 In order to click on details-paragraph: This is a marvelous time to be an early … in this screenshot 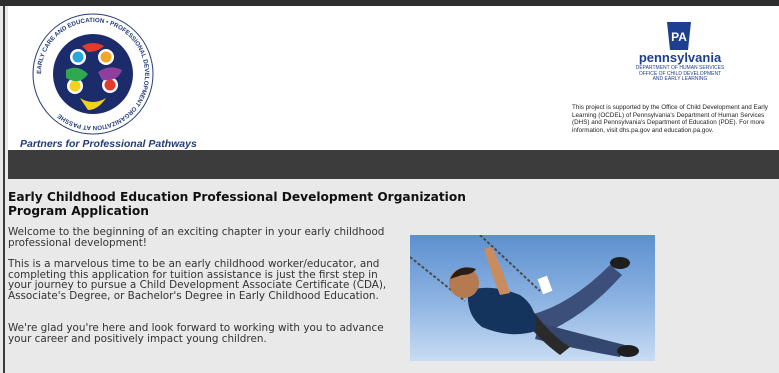, I will do `click(197, 280)`.